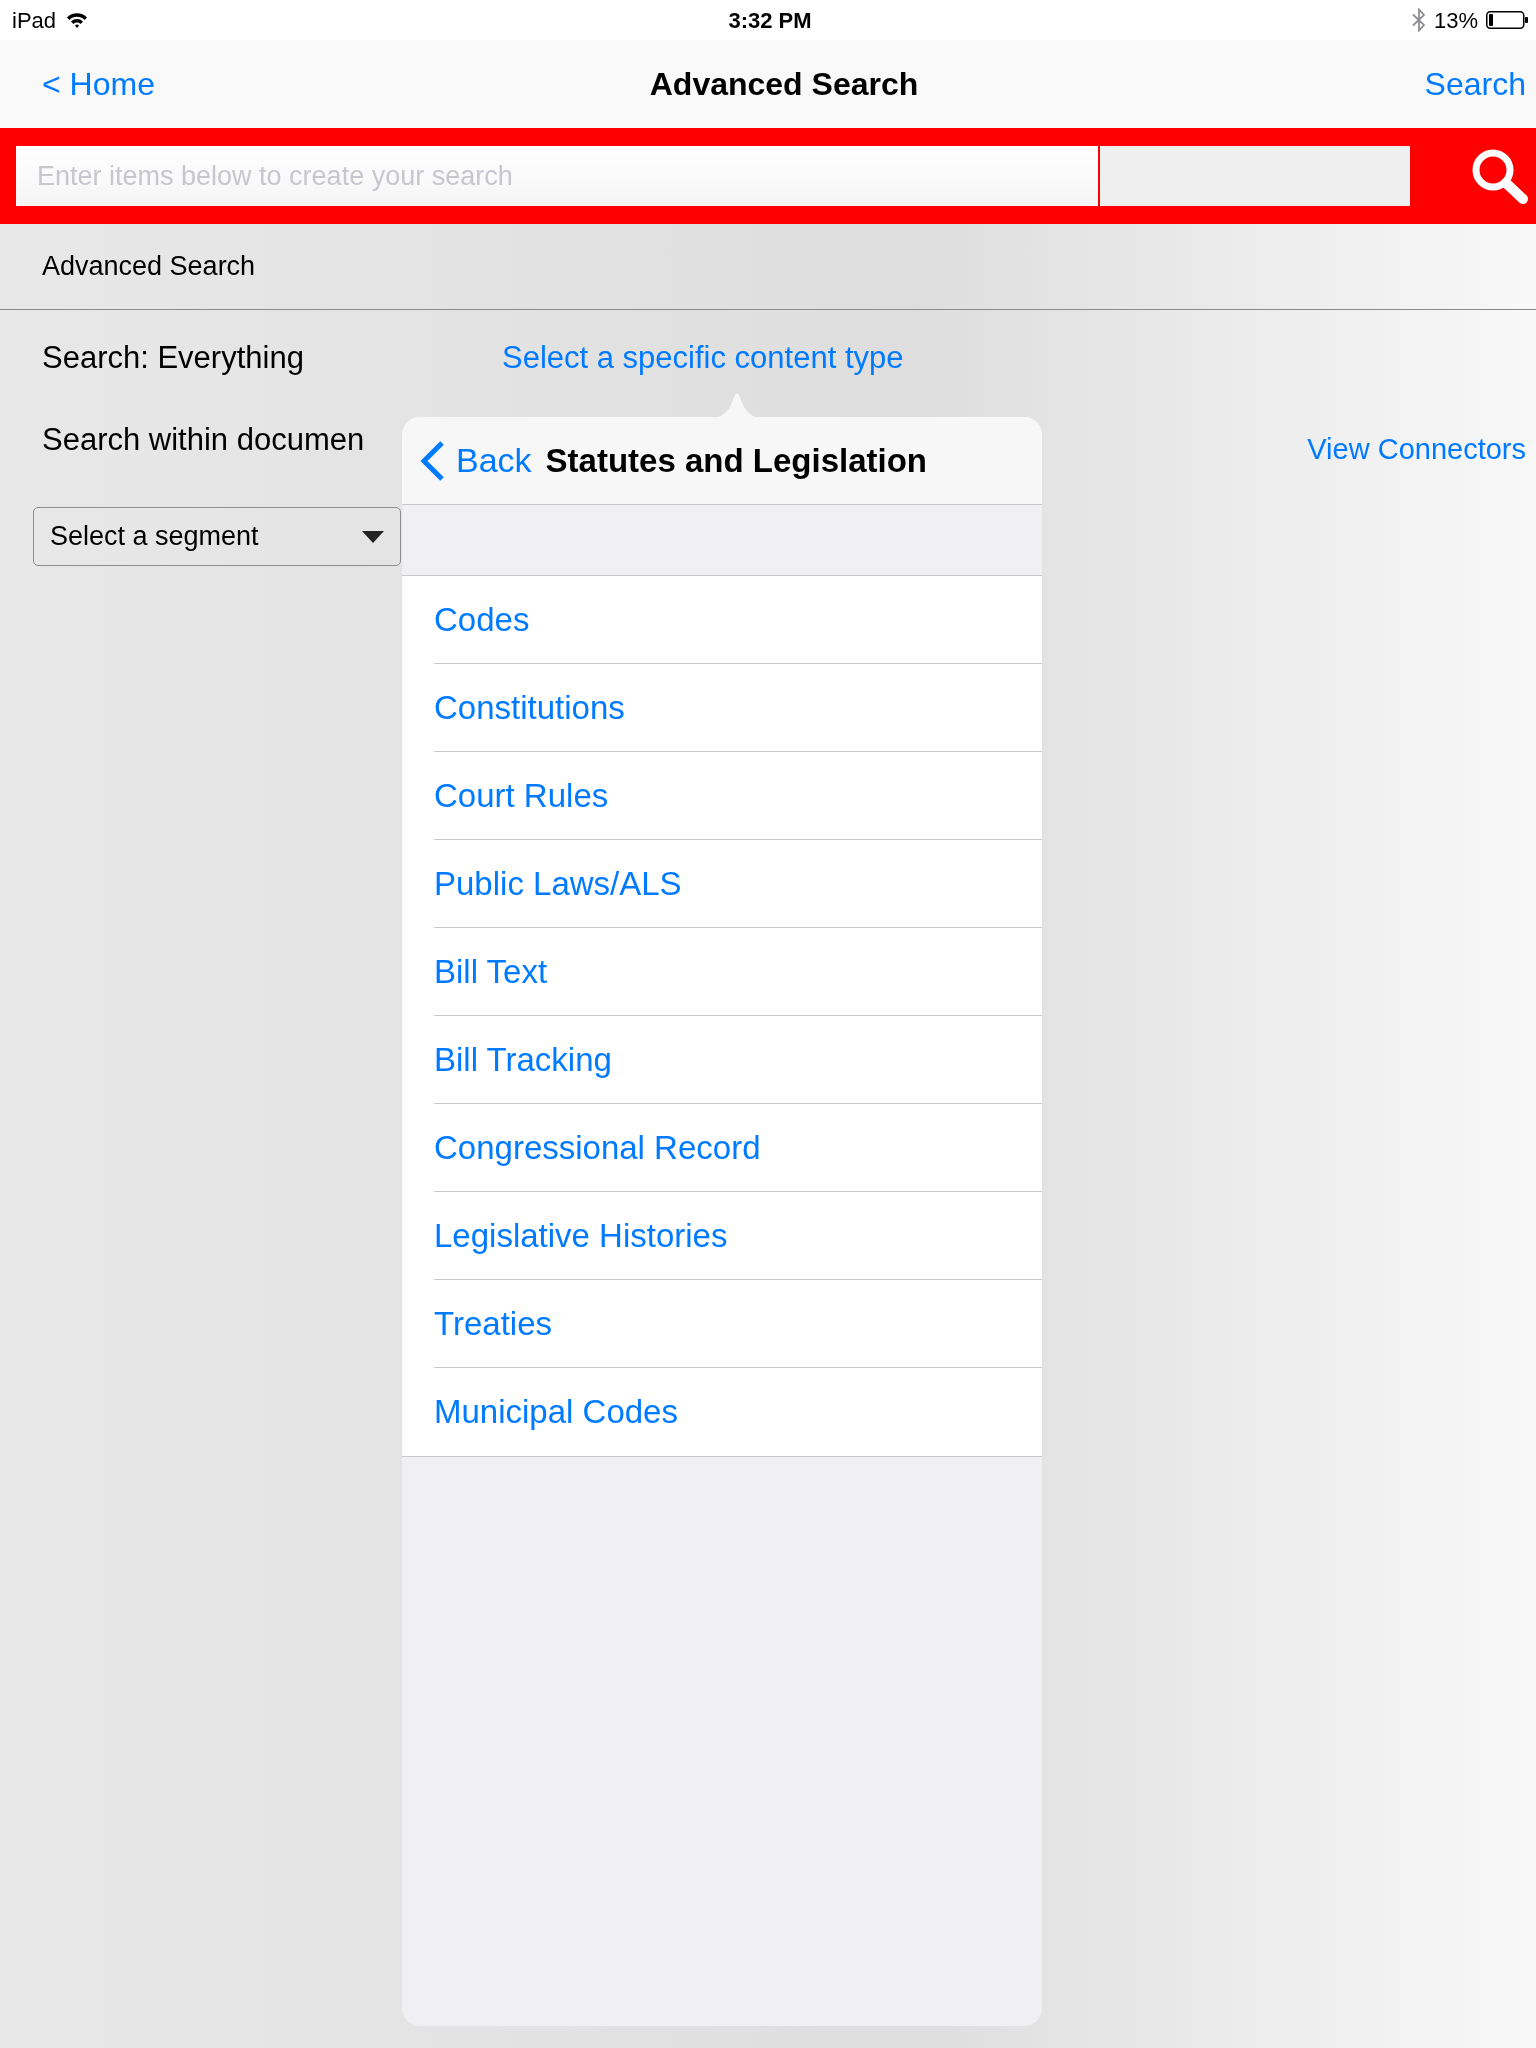 This screenshot has height=2048, width=1536. I want to click on secondary-field, so click(1255, 176).